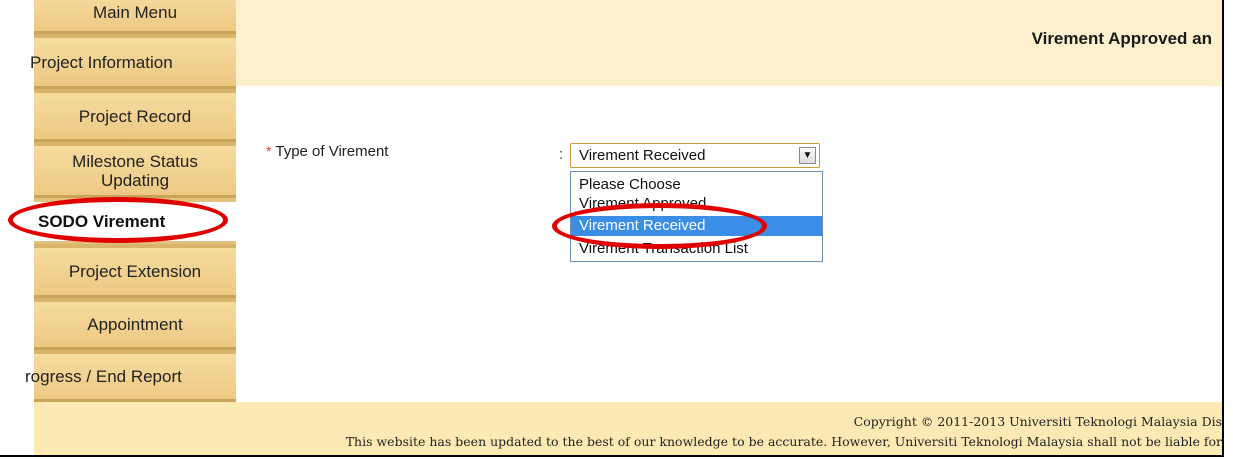 The image size is (1233, 459). What do you see at coordinates (103, 376) in the screenshot?
I see `sidebar-item-label: rogress / End Report` at bounding box center [103, 376].